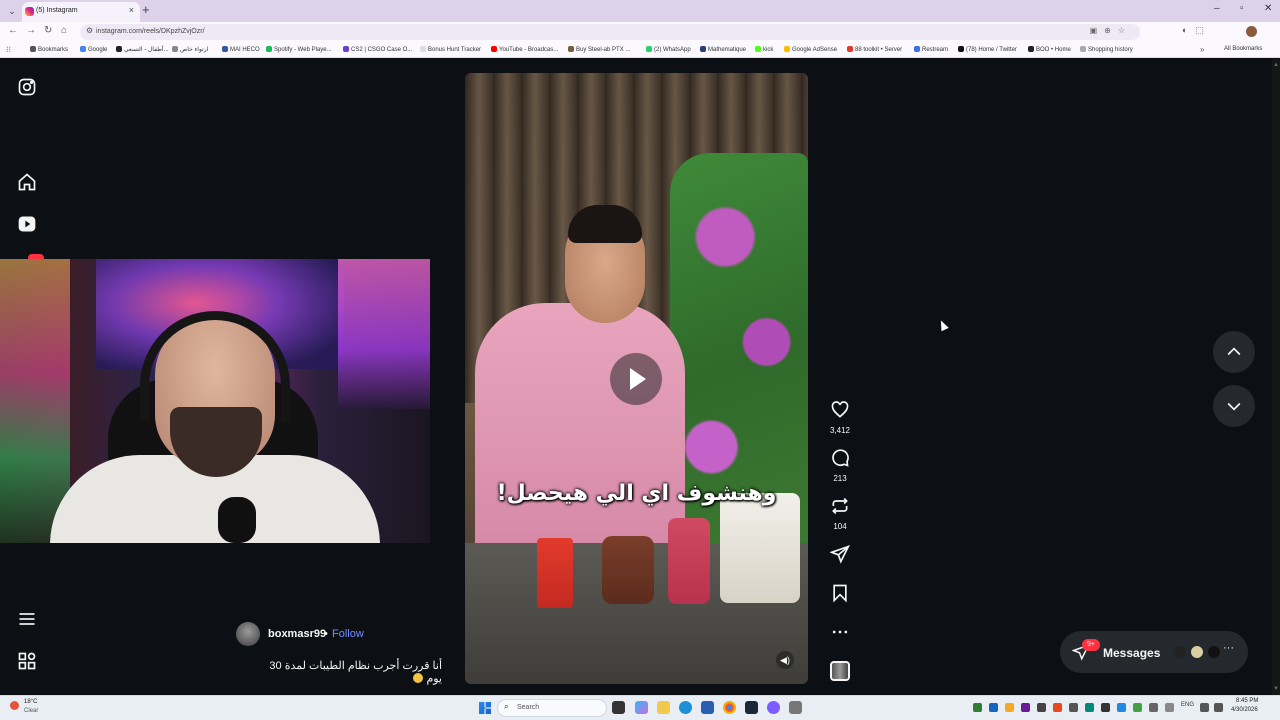 This screenshot has width=1280, height=720. I want to click on more-options-button, so click(840, 634).